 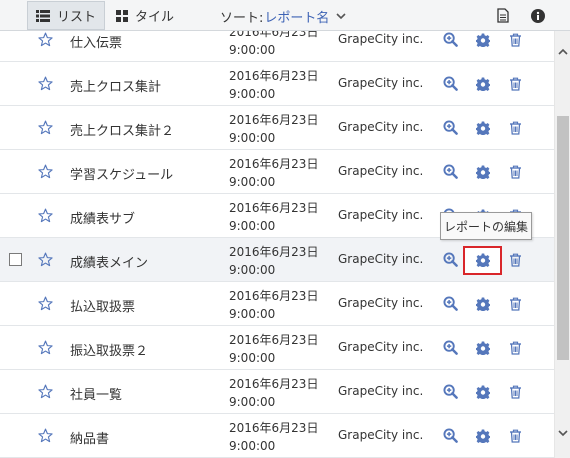 I want to click on report-row: 振込取扱票２ 2016年6月23日 9:00:00 GrapeCity inc., so click(x=277, y=348).